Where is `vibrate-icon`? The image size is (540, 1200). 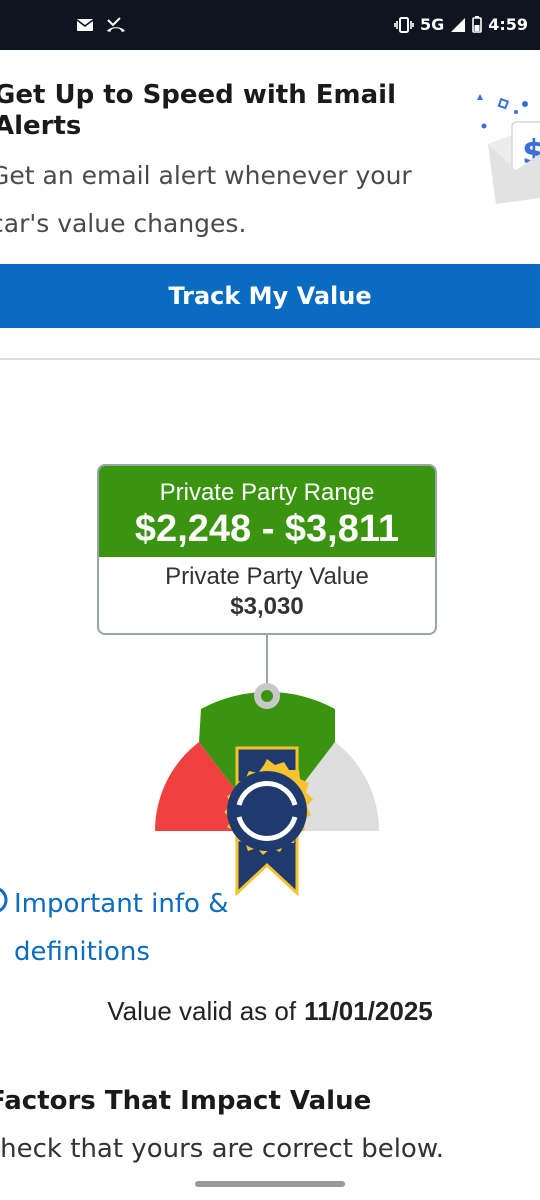 vibrate-icon is located at coordinates (404, 24).